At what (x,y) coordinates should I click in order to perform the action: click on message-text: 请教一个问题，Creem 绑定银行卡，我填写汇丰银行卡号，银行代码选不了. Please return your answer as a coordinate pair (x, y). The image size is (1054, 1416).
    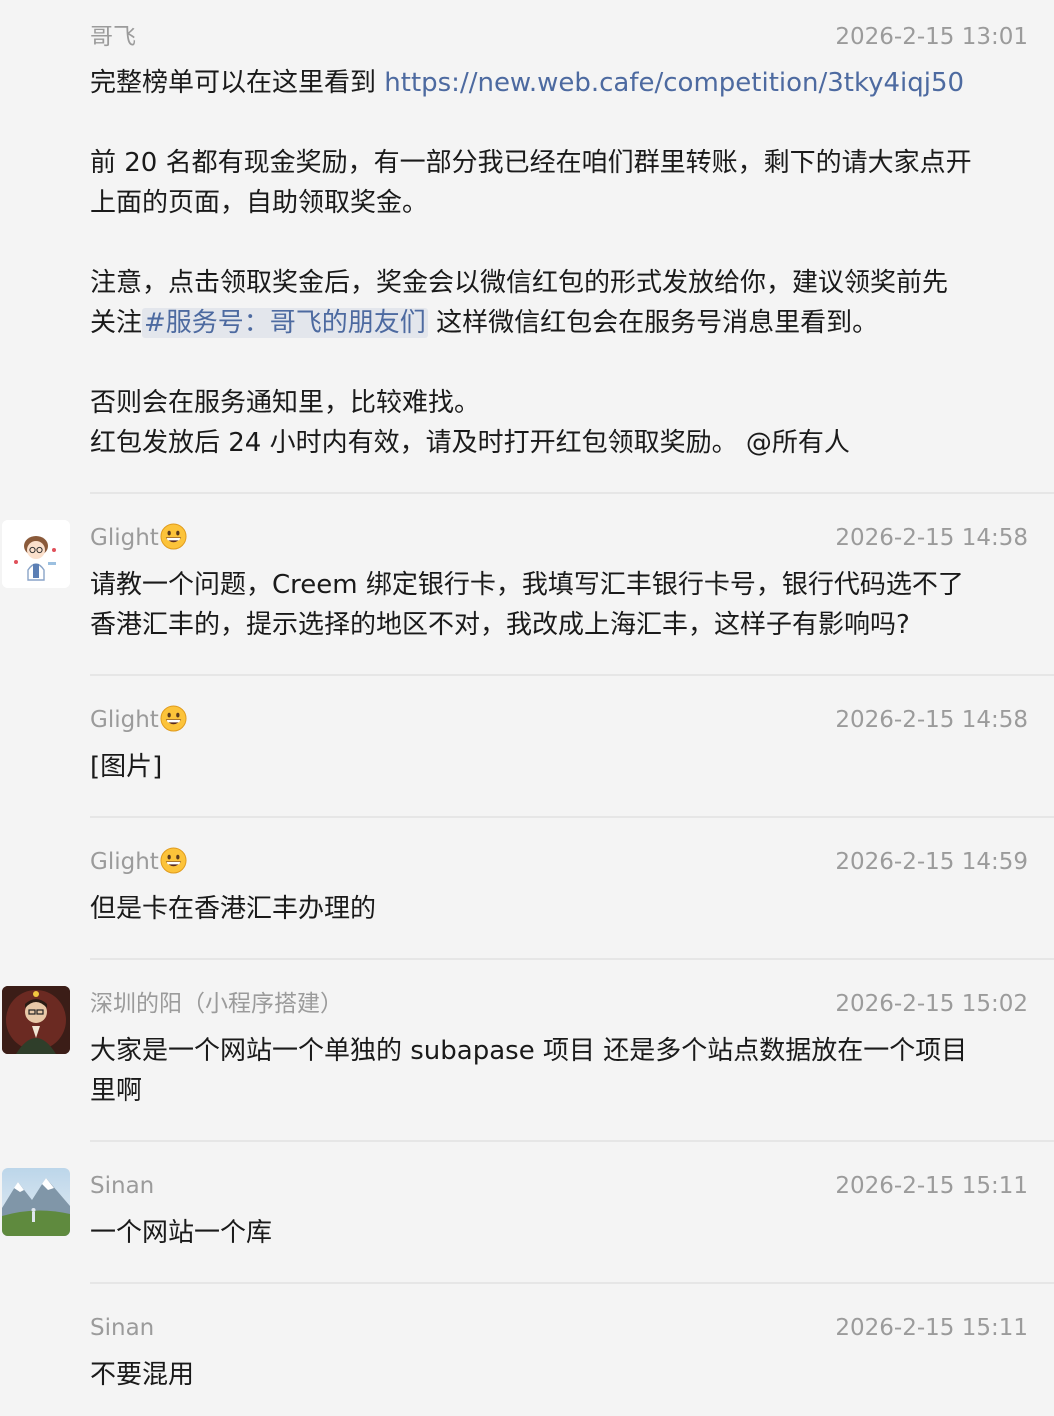
    Looking at the image, I should click on (527, 585).